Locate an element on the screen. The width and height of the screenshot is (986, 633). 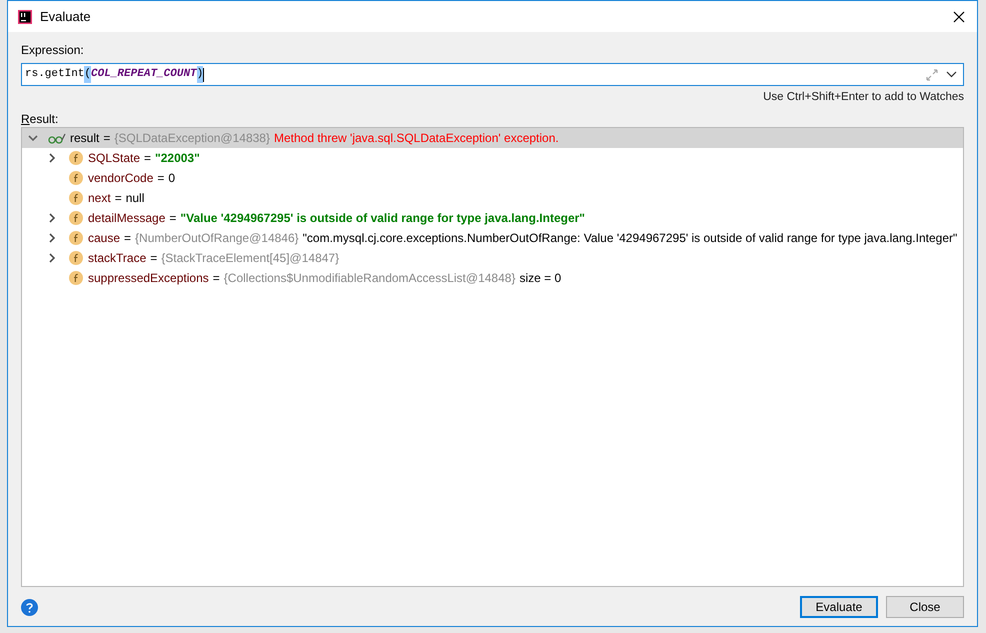
field-name: SQLState is located at coordinates (114, 159).